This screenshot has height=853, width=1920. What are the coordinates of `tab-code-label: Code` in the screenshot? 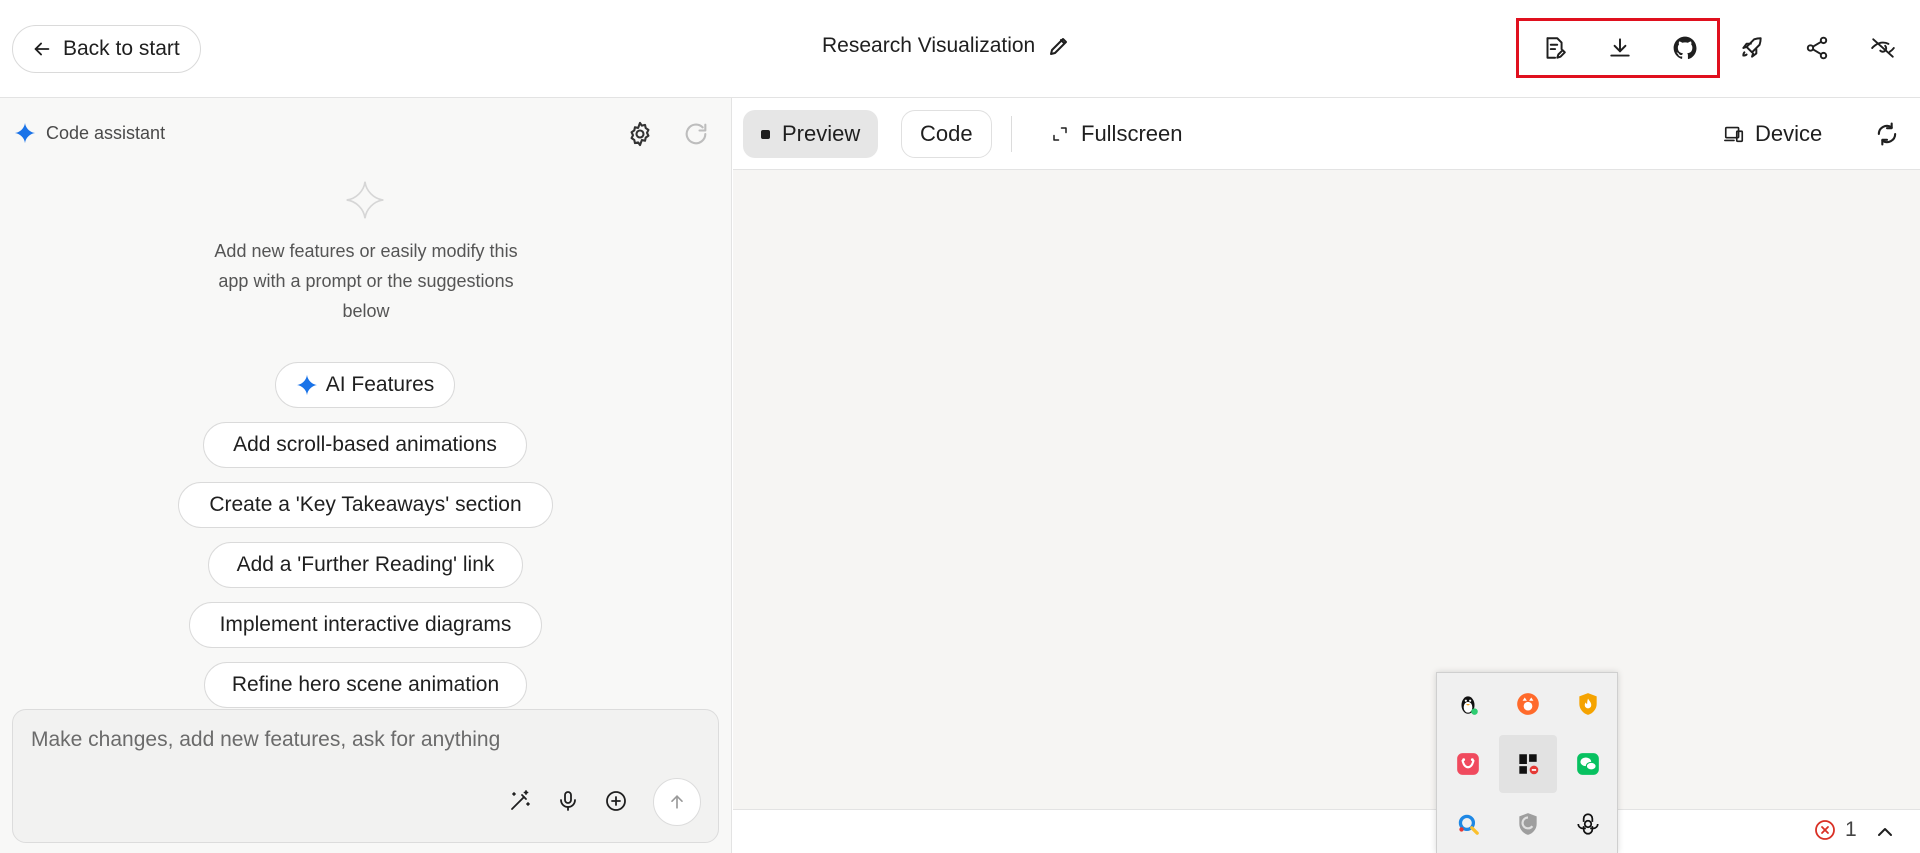 It's located at (946, 133).